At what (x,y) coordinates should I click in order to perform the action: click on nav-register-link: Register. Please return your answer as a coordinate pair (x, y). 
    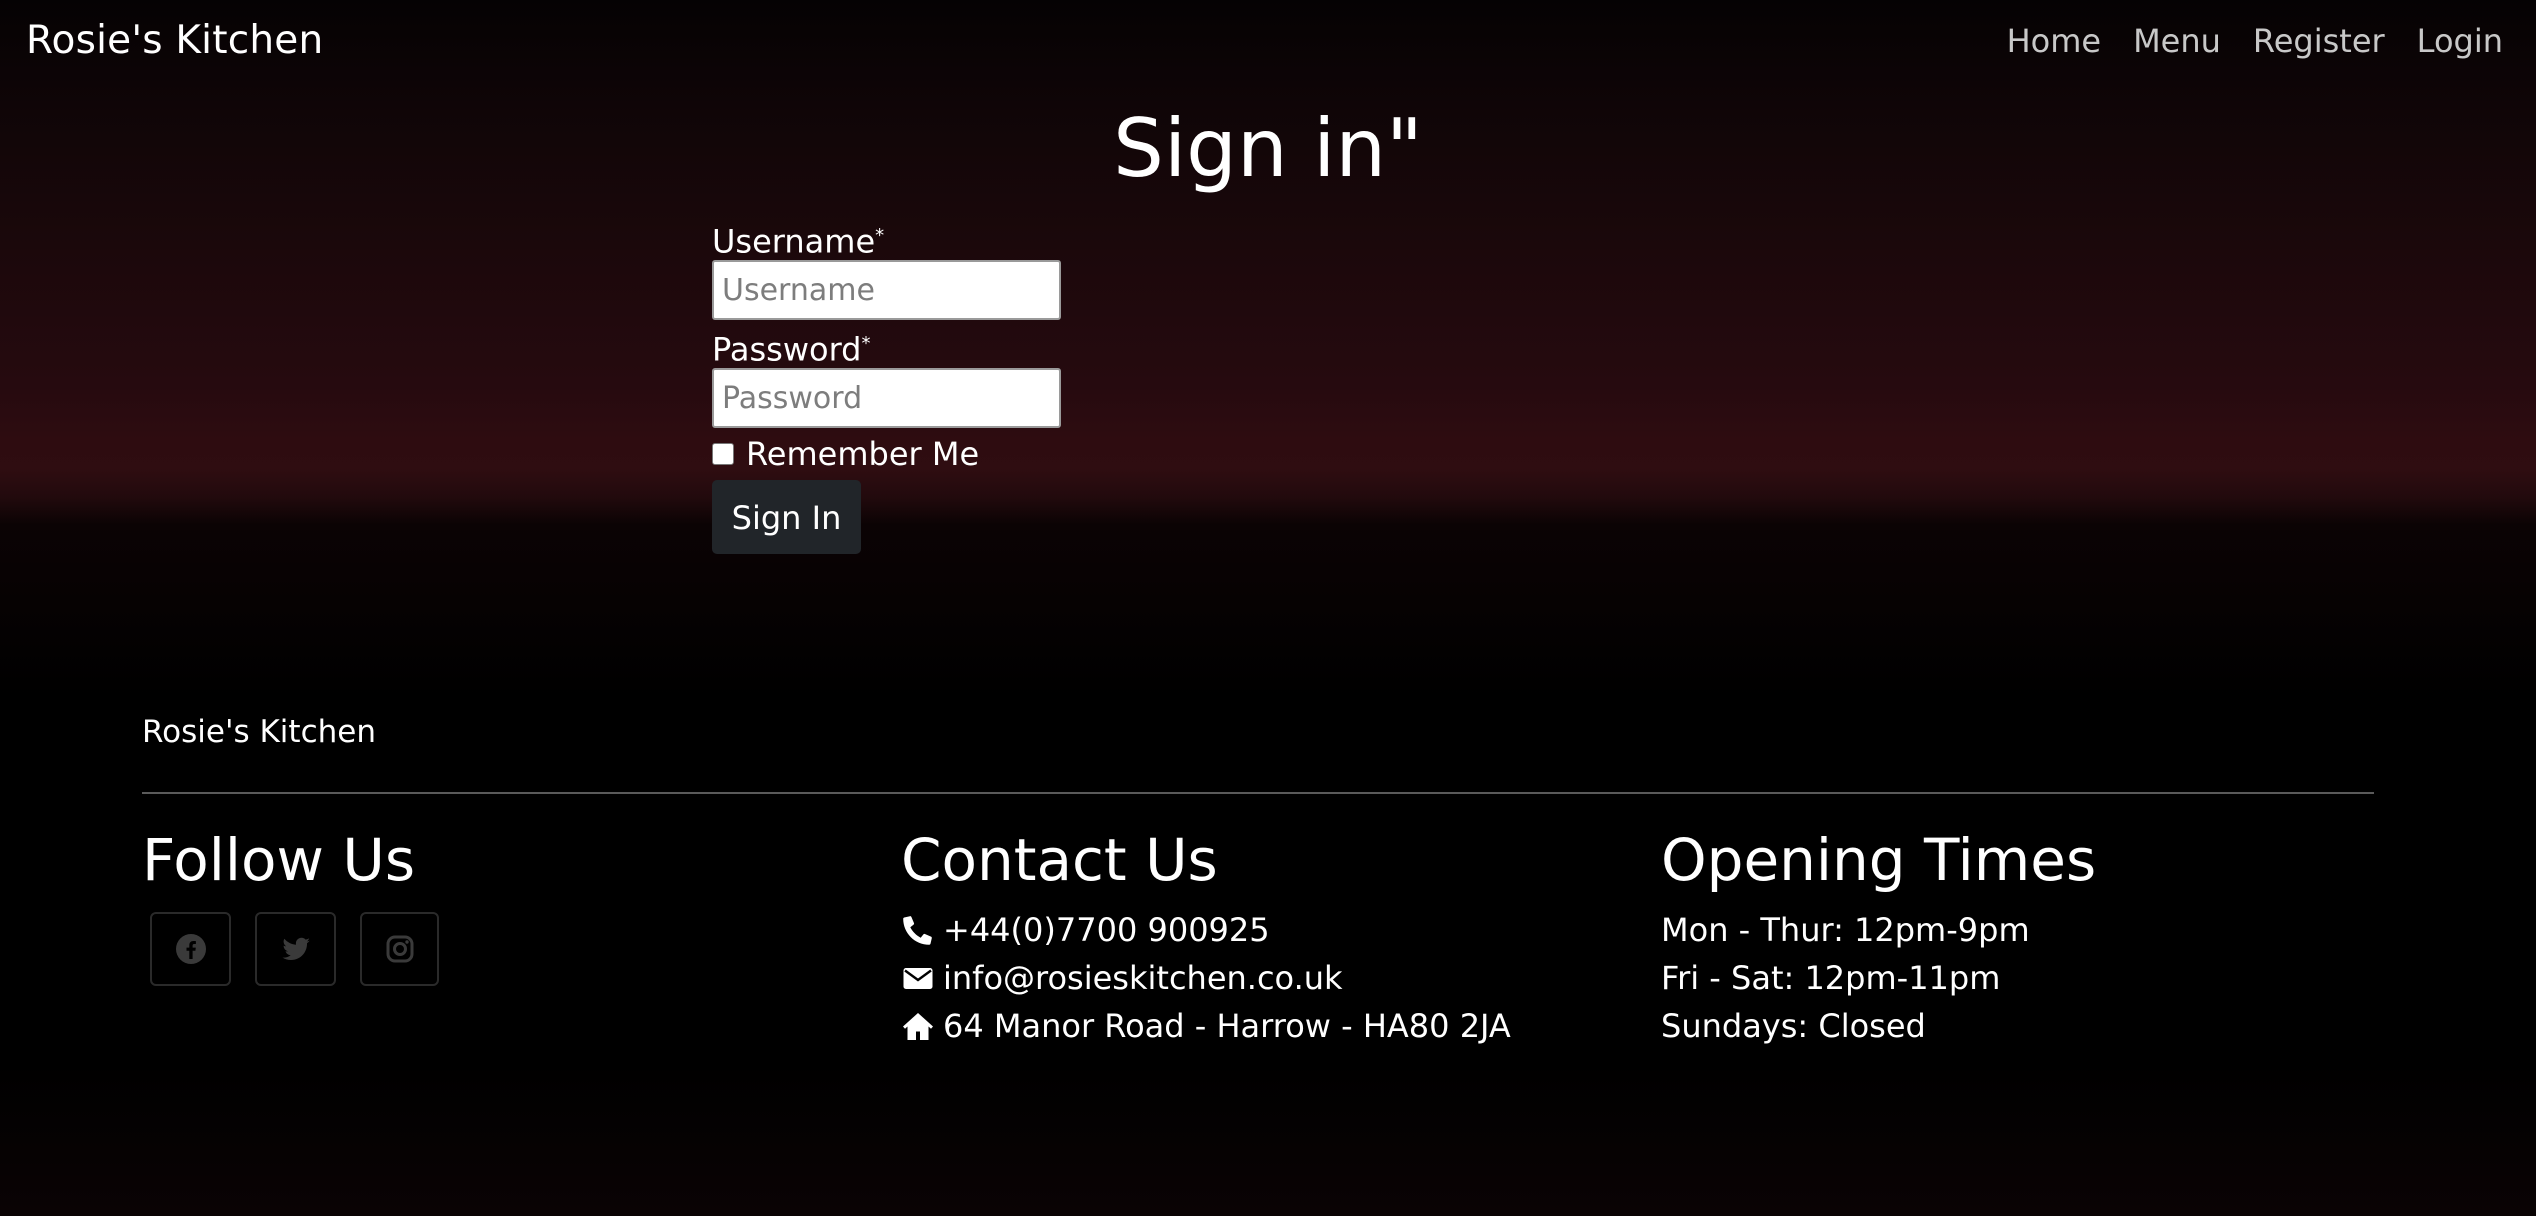
    Looking at the image, I should click on (2319, 41).